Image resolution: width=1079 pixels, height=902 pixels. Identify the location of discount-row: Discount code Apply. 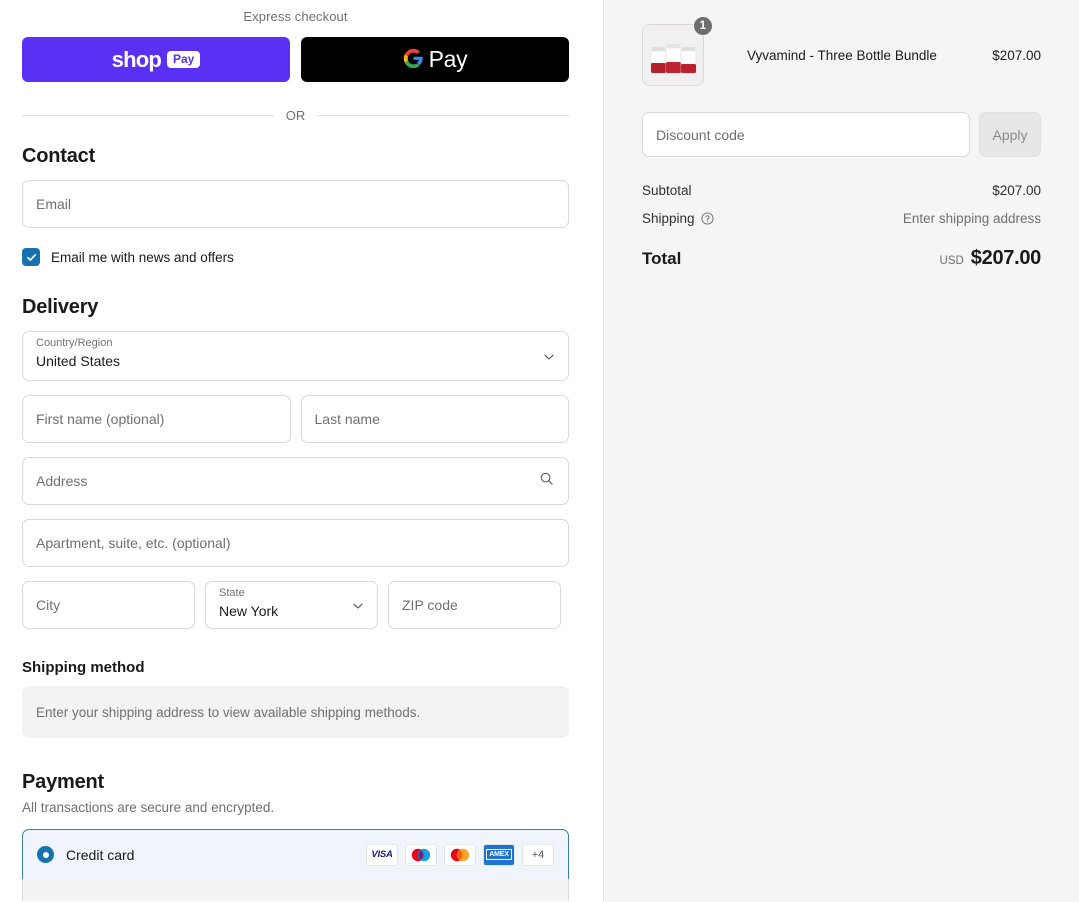
(841, 134).